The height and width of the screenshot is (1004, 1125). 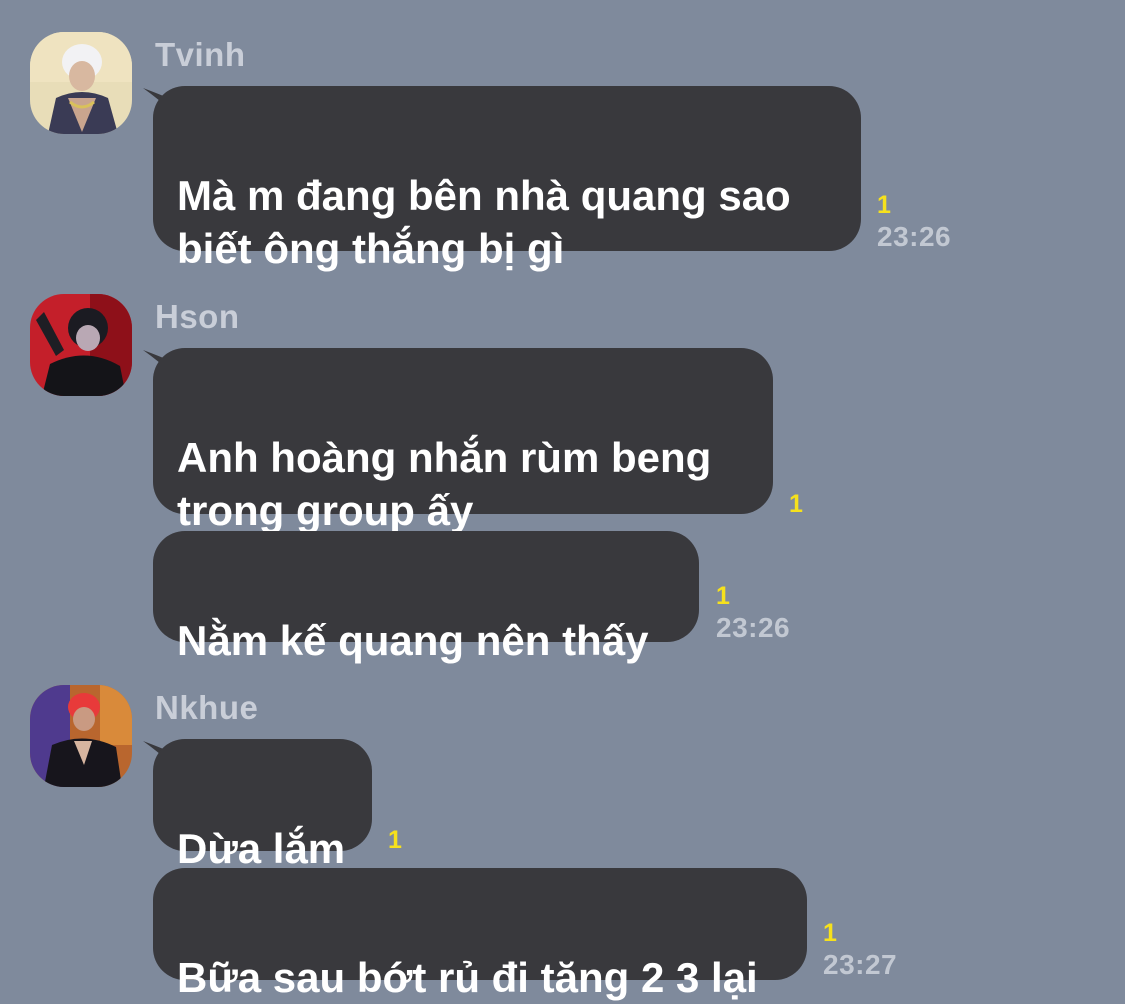 I want to click on message-text: Dừa lắm, so click(x=261, y=848).